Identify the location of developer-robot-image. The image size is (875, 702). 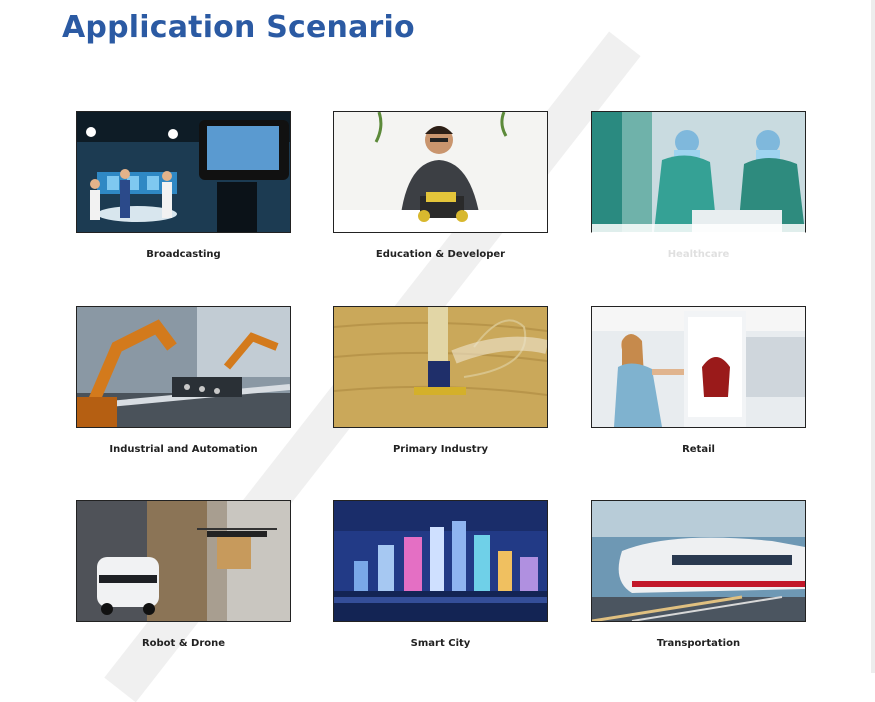
(440, 172).